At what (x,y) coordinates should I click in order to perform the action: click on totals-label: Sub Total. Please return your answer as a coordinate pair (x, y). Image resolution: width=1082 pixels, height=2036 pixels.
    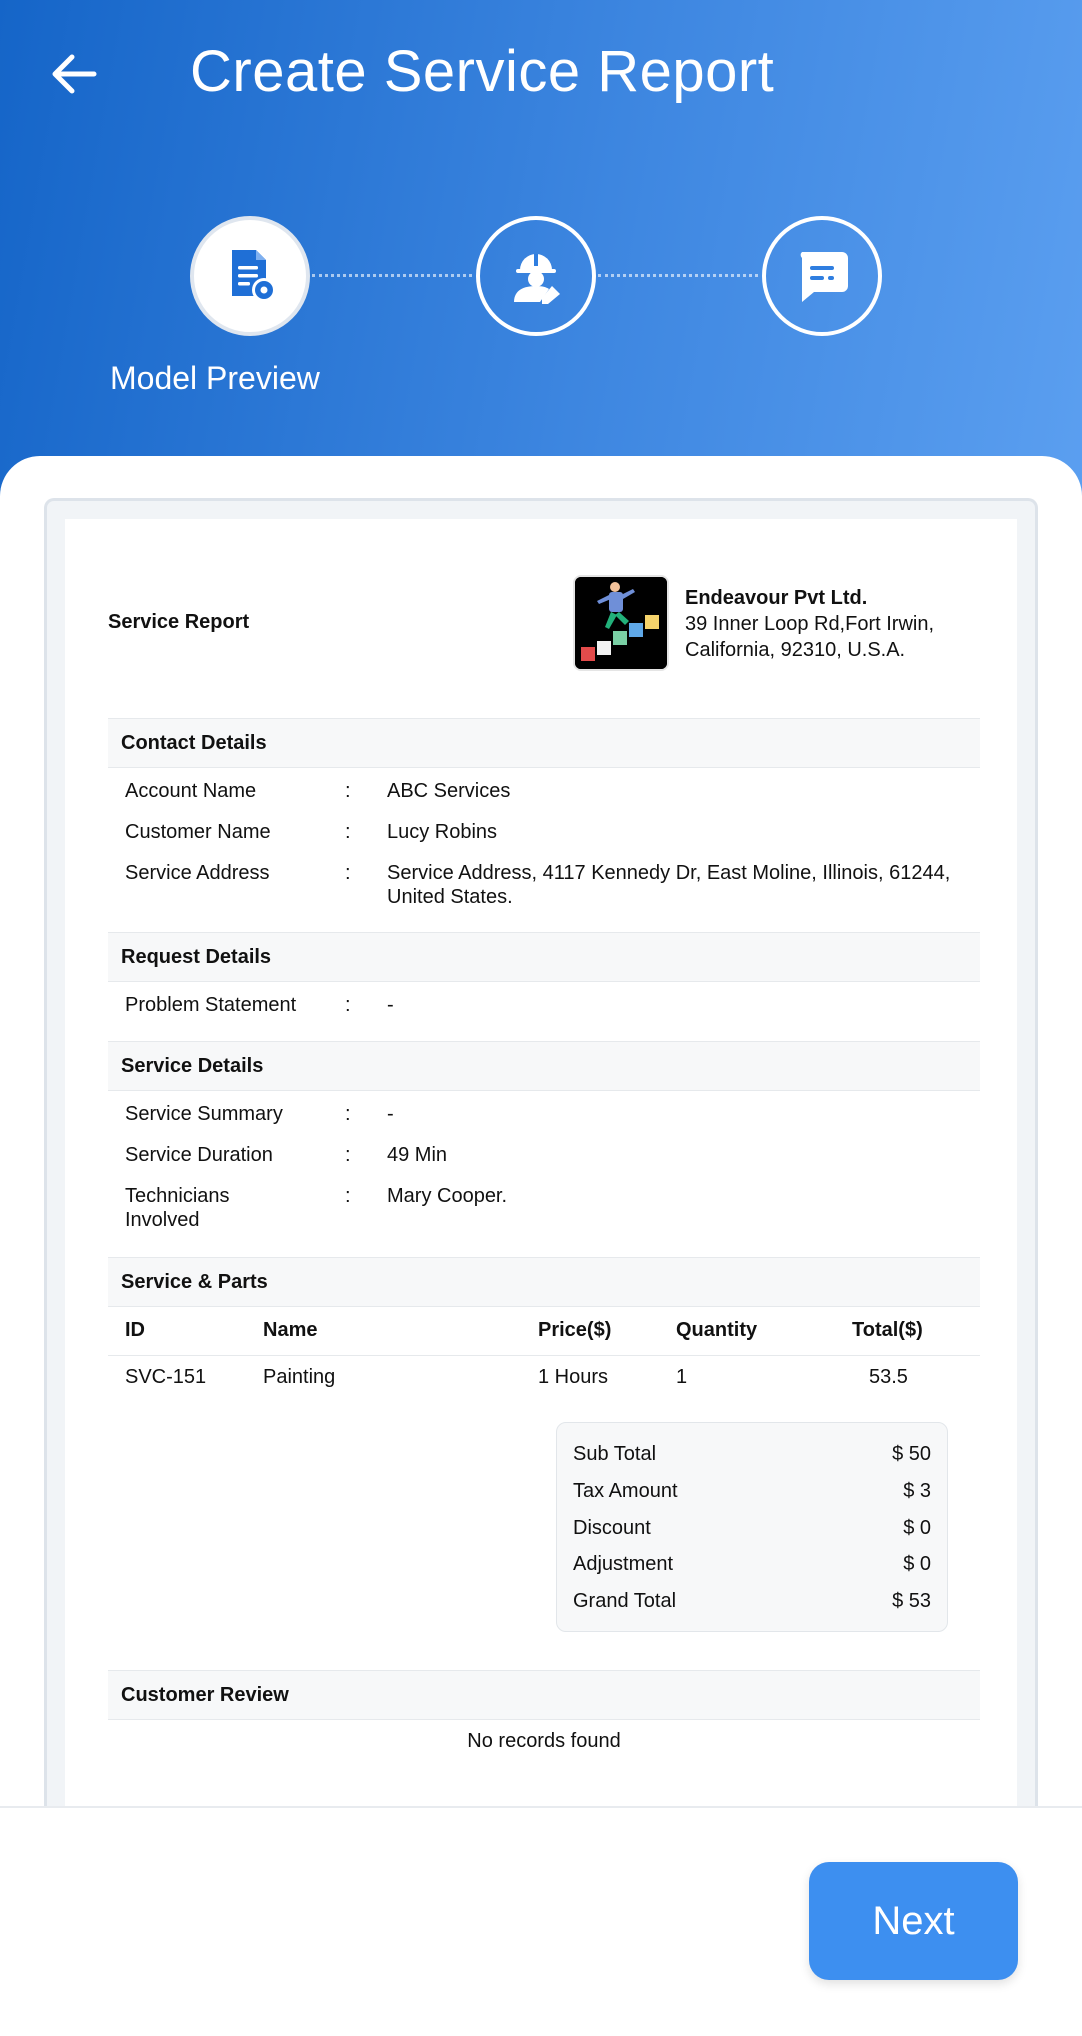
    Looking at the image, I should click on (615, 1454).